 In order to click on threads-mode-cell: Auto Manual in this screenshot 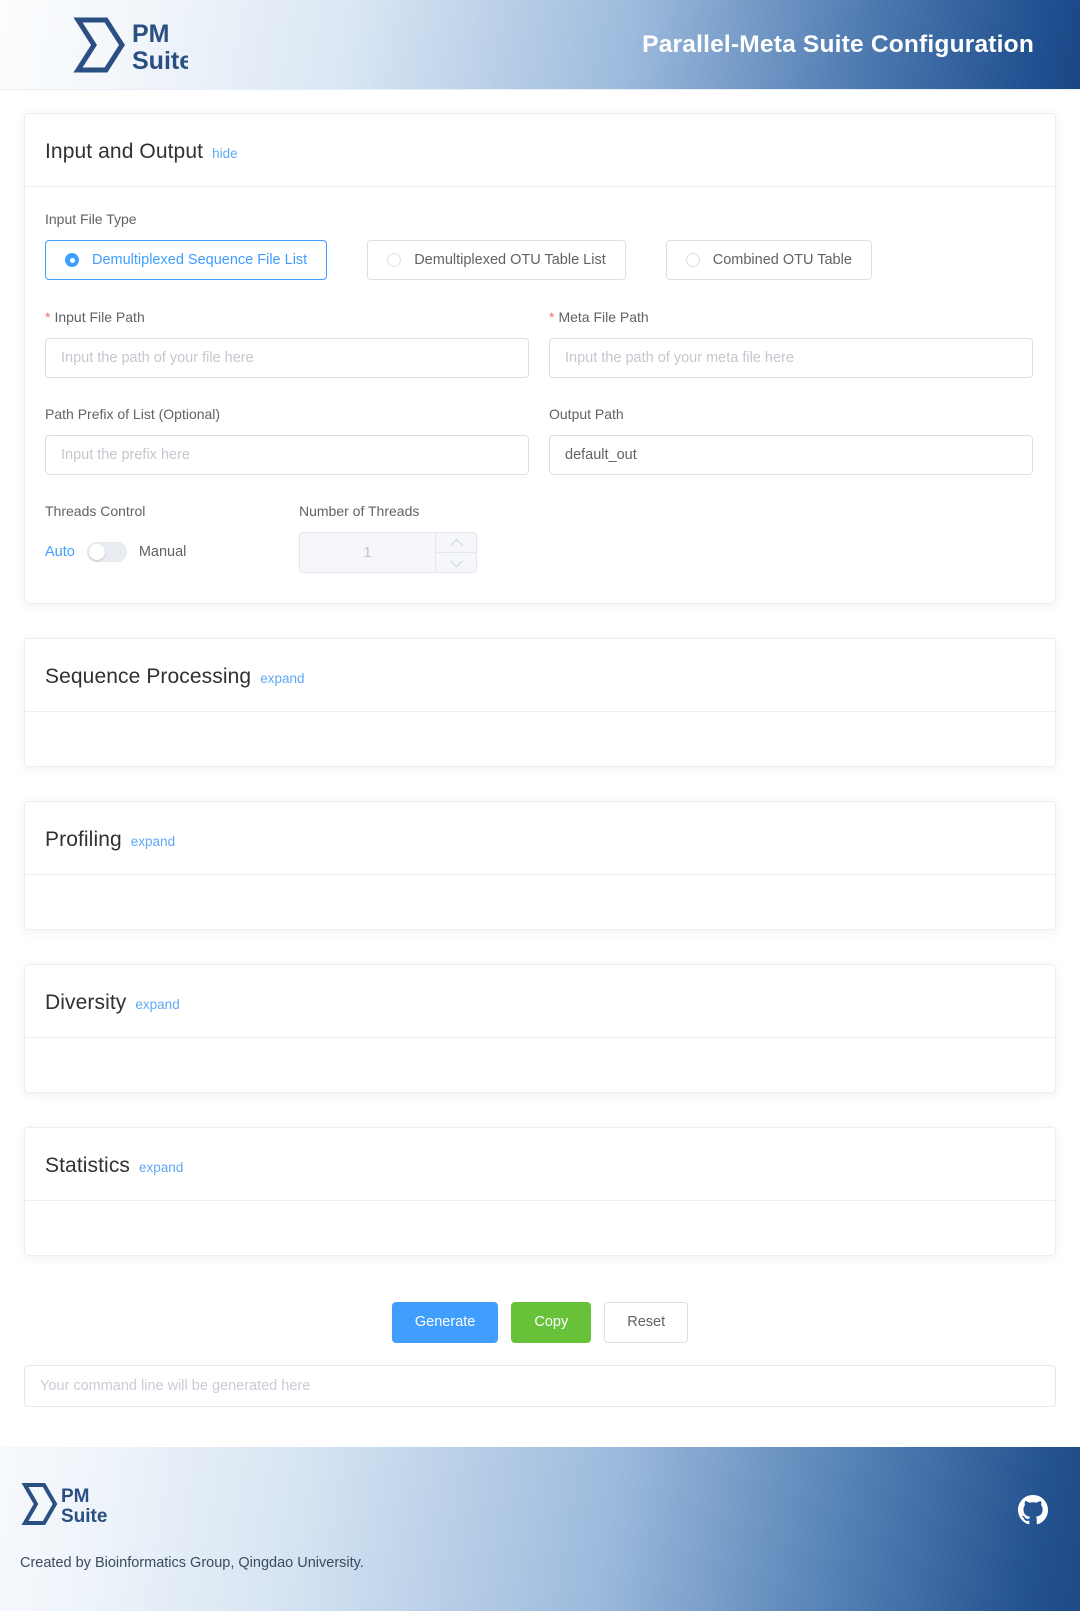, I will do `click(172, 552)`.